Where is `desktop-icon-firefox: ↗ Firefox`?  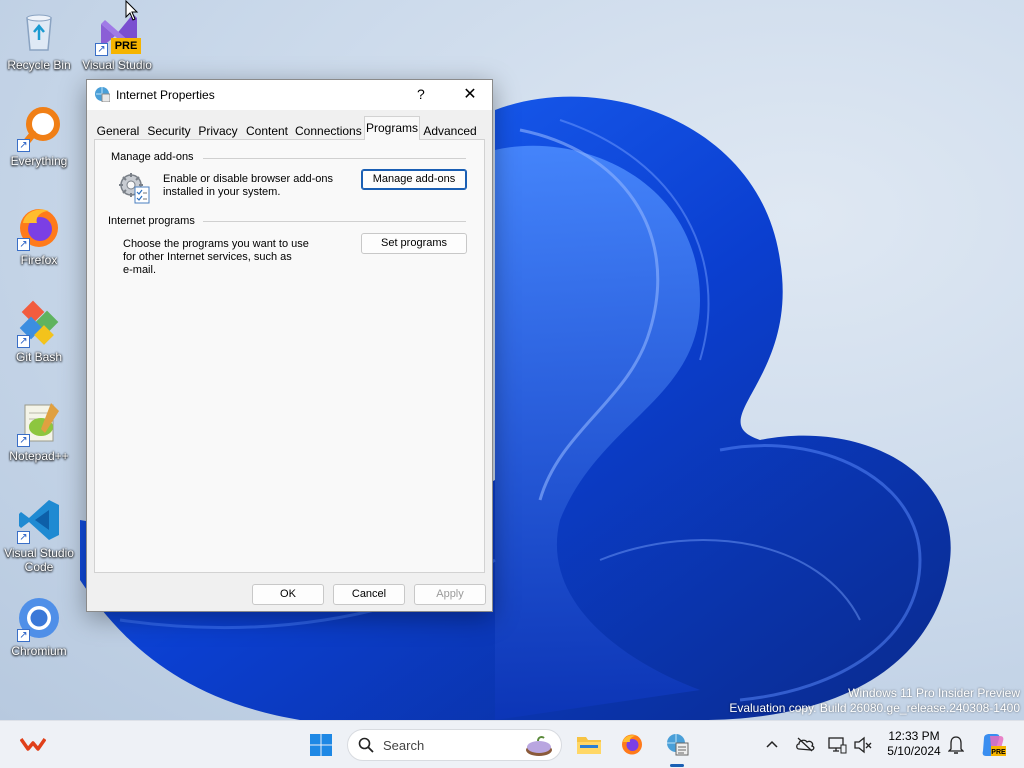 desktop-icon-firefox: ↗ Firefox is located at coordinates (39, 235).